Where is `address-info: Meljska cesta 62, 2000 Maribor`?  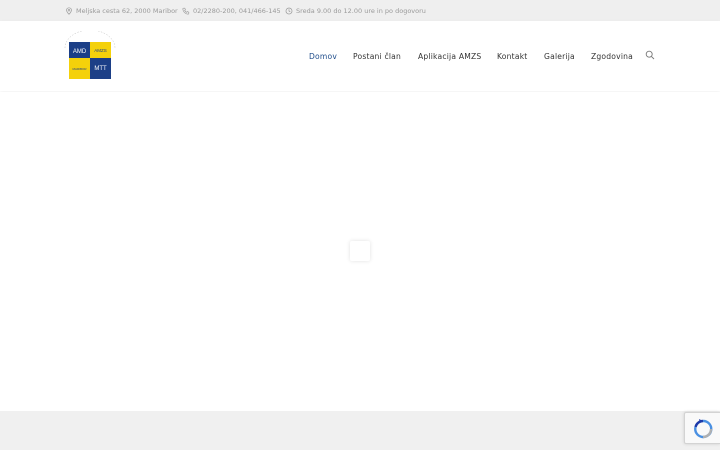
address-info: Meljska cesta 62, 2000 Maribor is located at coordinates (121, 10).